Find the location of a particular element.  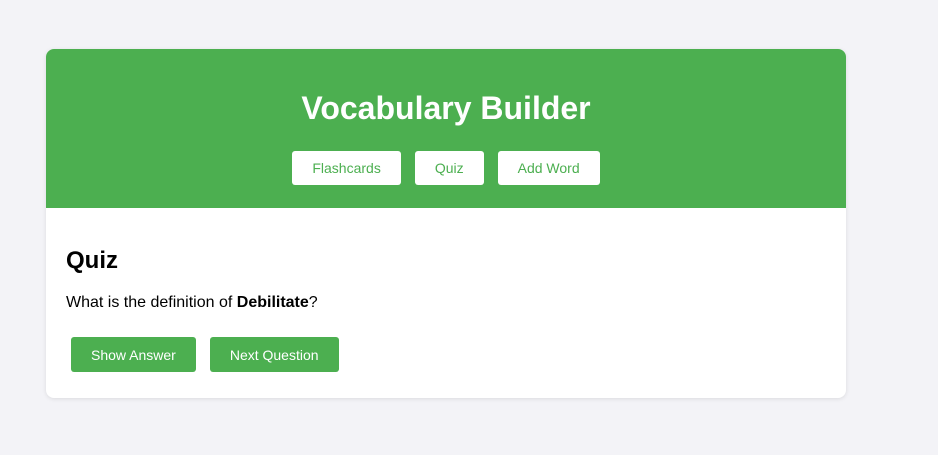

show-answer-button: Show Answer is located at coordinates (133, 354).